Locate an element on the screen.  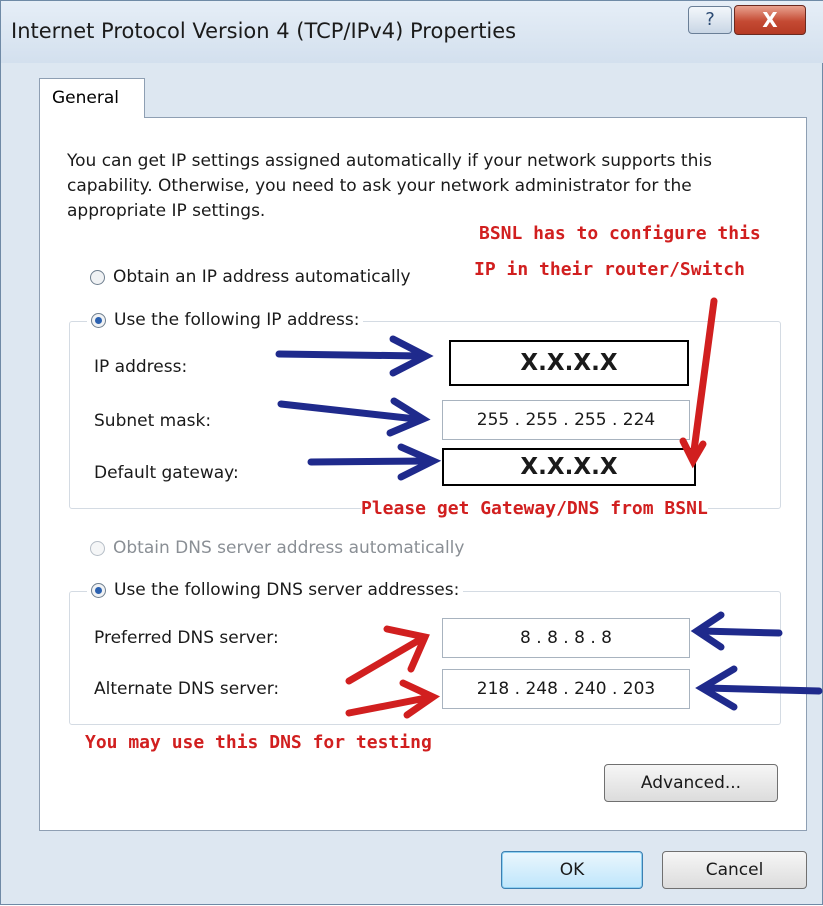
alternate-dns-label: Alternate DNS server: is located at coordinates (187, 689).